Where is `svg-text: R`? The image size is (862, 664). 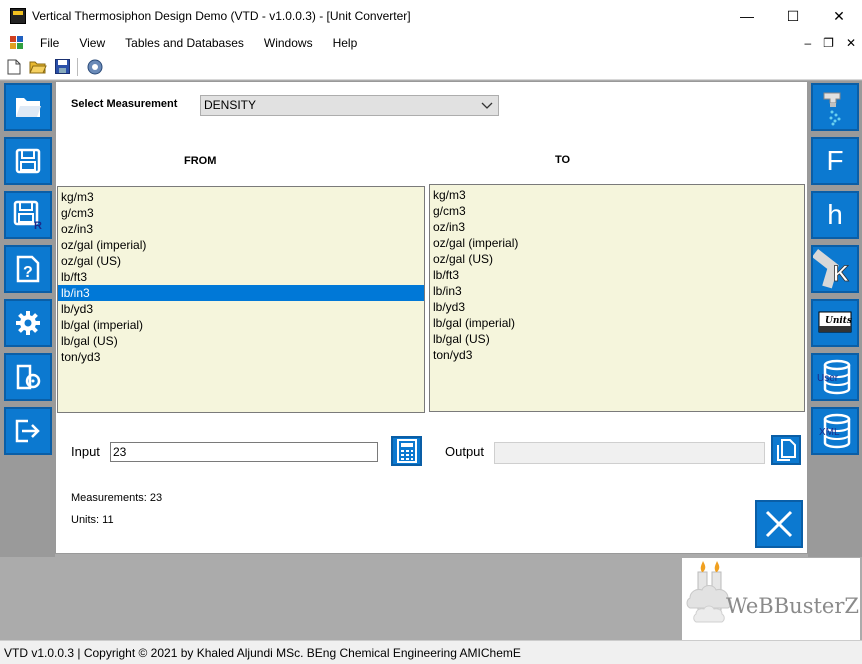
svg-text: R is located at coordinates (38, 225).